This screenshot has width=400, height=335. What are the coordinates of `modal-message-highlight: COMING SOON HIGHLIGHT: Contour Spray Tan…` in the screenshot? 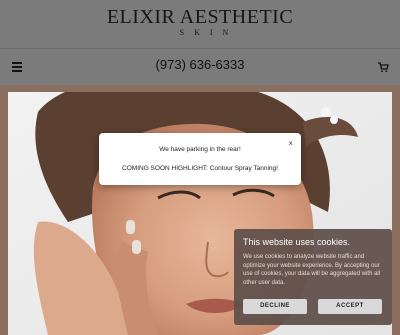 It's located at (200, 168).